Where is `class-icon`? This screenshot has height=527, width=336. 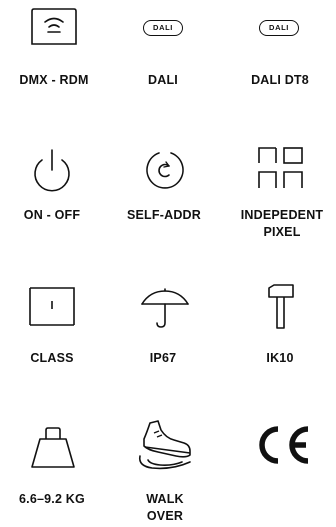
class-icon is located at coordinates (52, 306).